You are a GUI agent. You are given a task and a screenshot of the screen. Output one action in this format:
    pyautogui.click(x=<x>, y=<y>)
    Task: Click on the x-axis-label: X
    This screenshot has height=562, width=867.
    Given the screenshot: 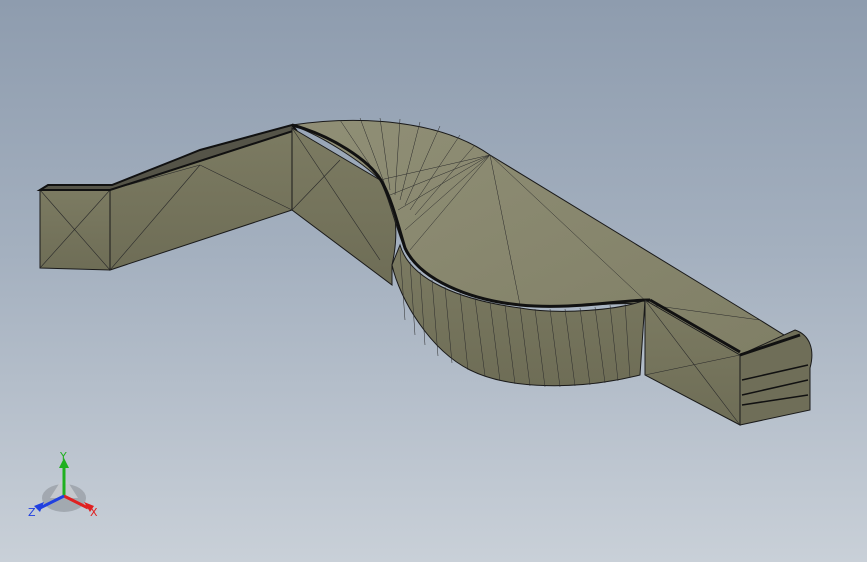 What is the action you would take?
    pyautogui.click(x=94, y=512)
    